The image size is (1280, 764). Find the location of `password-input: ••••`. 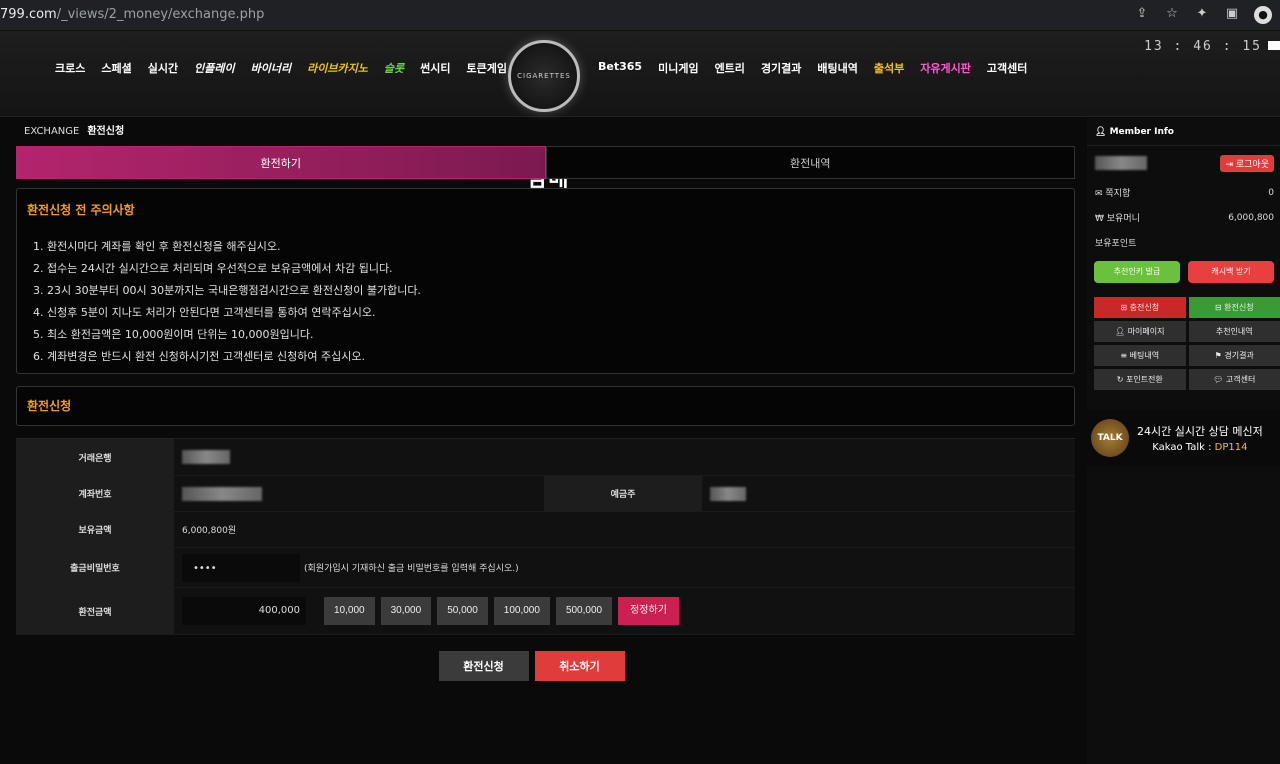

password-input: •••• is located at coordinates (241, 567).